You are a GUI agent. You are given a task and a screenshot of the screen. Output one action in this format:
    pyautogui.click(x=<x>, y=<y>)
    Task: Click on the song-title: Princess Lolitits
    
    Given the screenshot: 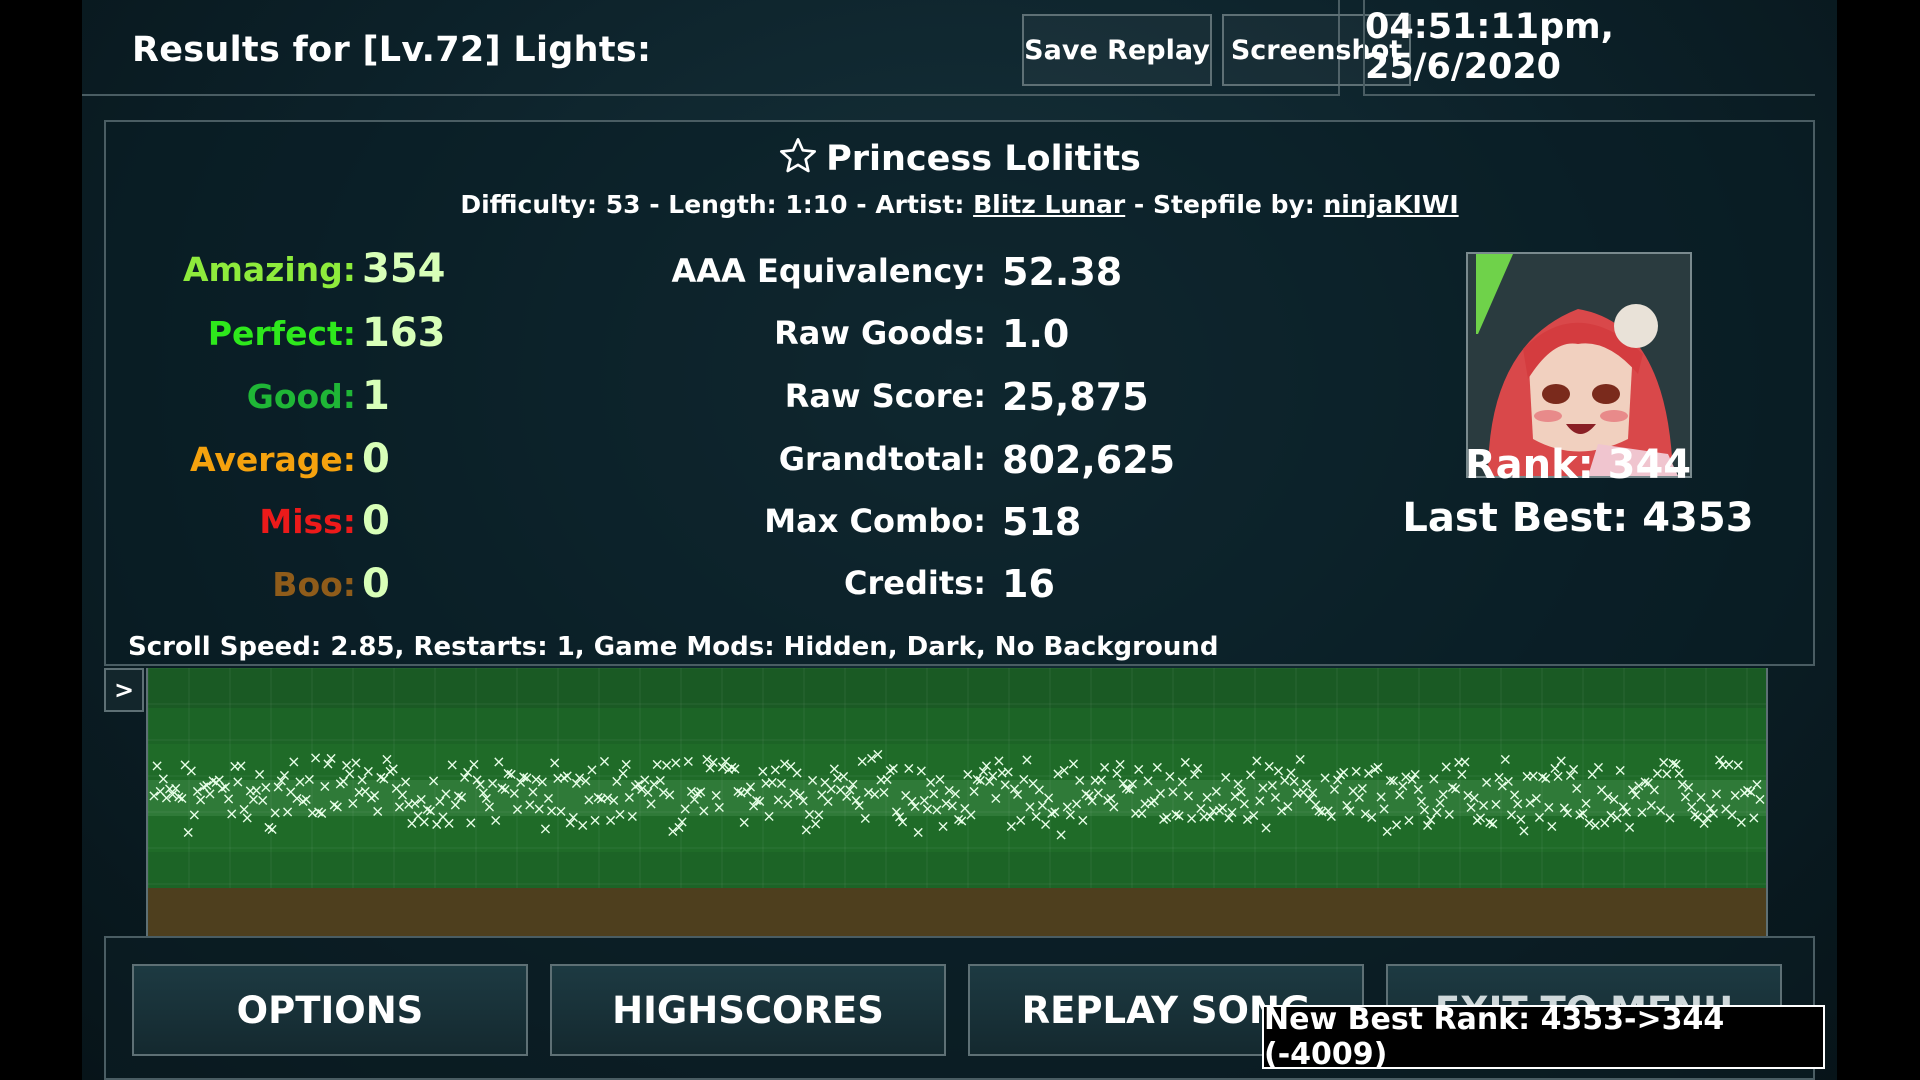 What is the action you would take?
    pyautogui.click(x=959, y=157)
    